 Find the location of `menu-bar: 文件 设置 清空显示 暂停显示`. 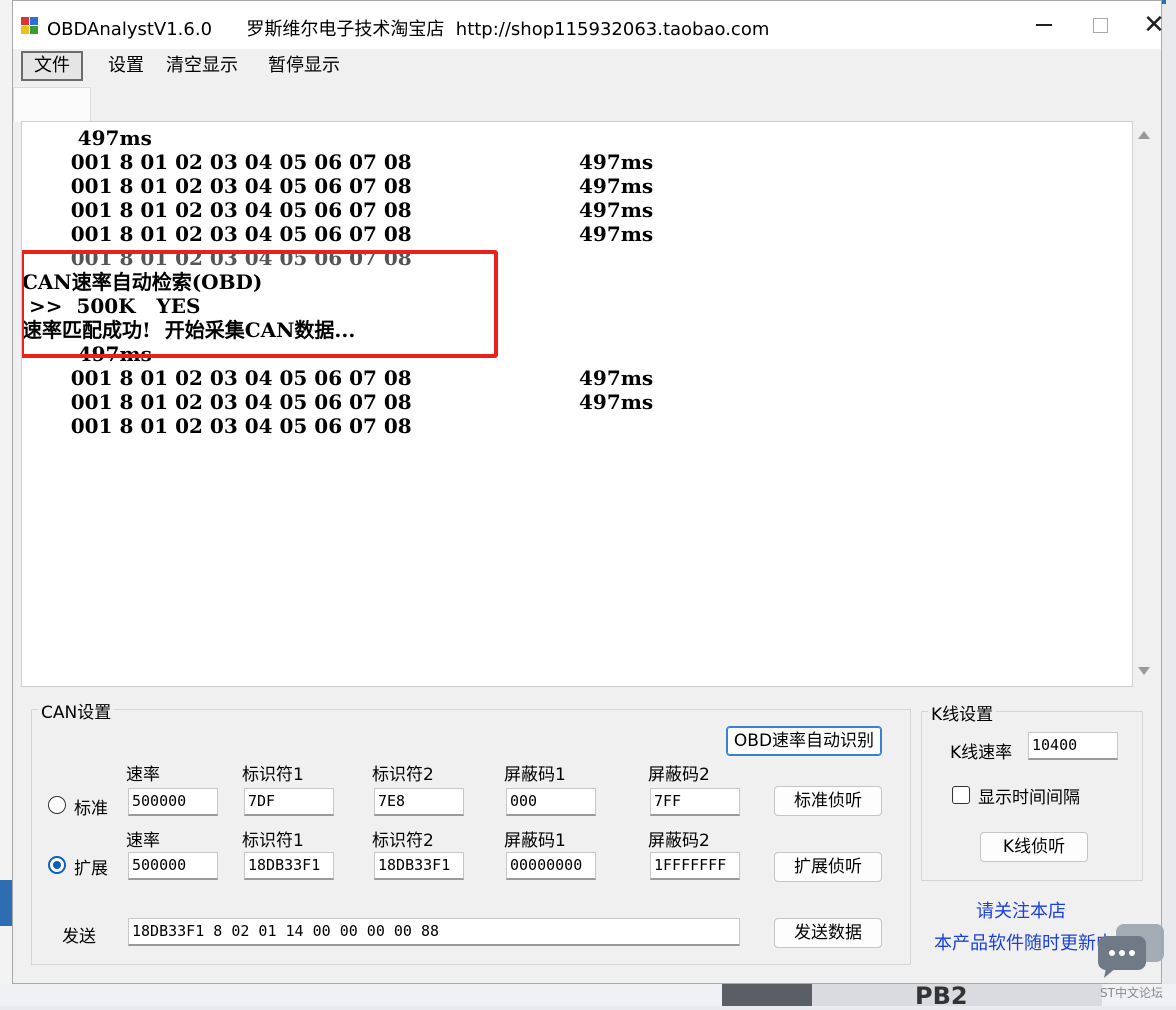

menu-bar: 文件 设置 清空显示 暂停显示 is located at coordinates (587, 66).